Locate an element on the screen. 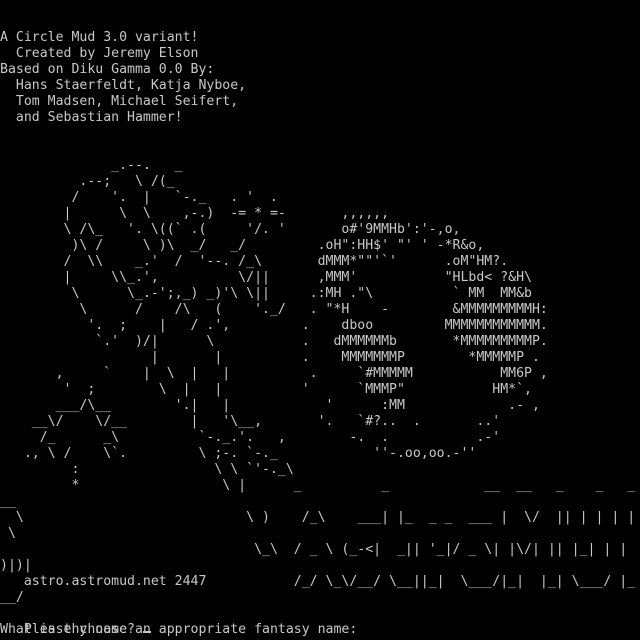 The image size is (640, 640). terminal-line: /_ _\ `-._.'. , -. . .-' is located at coordinates (250, 437).